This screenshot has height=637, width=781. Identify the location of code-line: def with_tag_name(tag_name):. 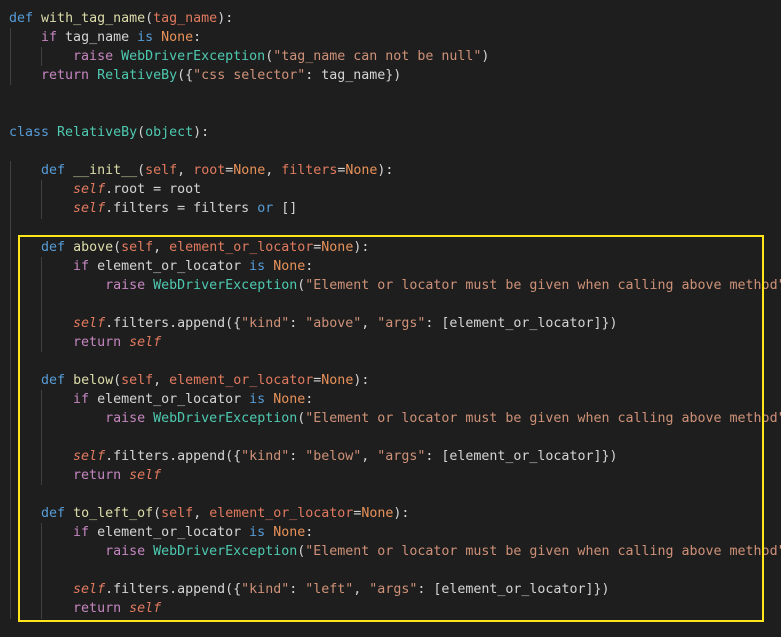
(395, 18).